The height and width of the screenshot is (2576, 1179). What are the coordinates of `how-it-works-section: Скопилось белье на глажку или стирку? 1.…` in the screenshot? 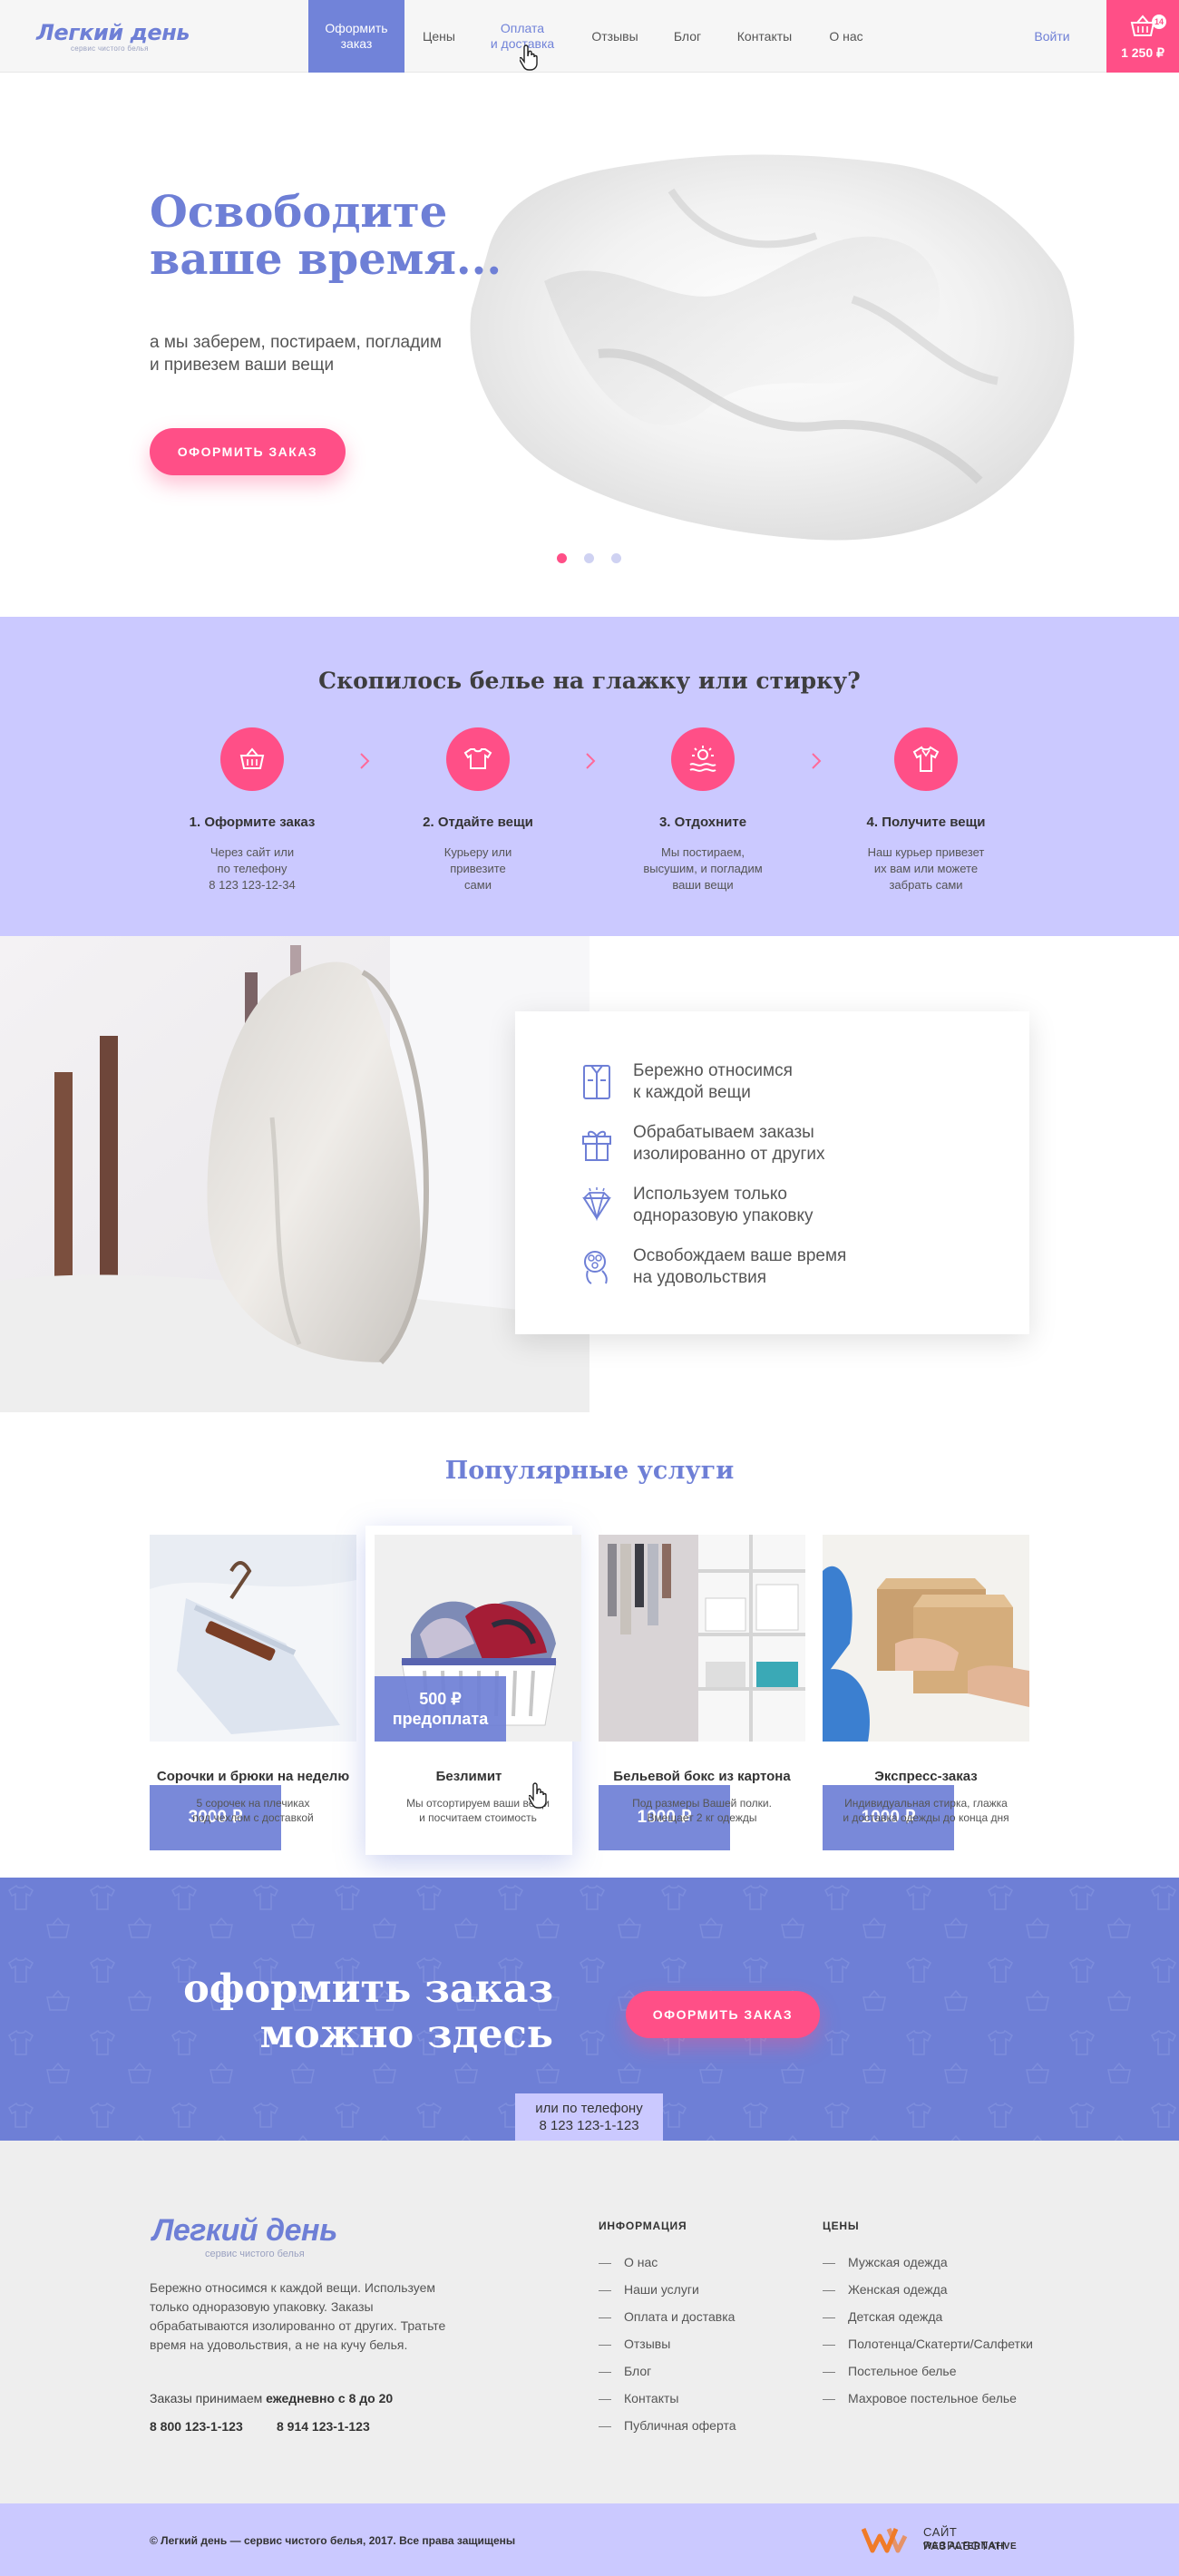 It's located at (589, 776).